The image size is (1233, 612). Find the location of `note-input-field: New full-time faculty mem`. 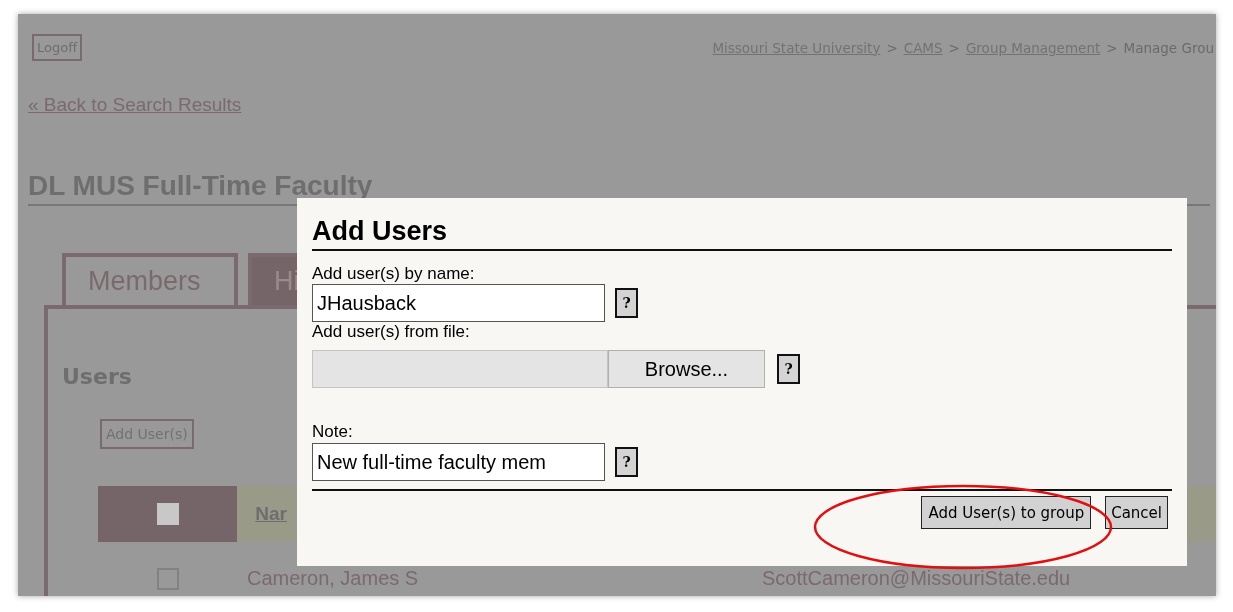

note-input-field: New full-time faculty mem is located at coordinates (458, 462).